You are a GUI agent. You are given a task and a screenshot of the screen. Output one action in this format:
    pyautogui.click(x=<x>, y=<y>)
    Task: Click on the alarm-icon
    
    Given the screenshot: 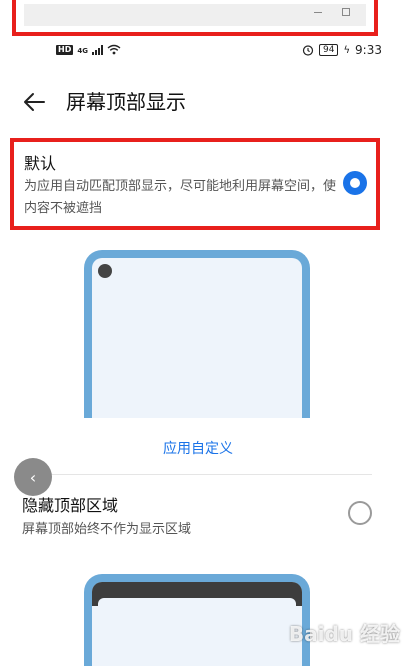 What is the action you would take?
    pyautogui.click(x=308, y=50)
    